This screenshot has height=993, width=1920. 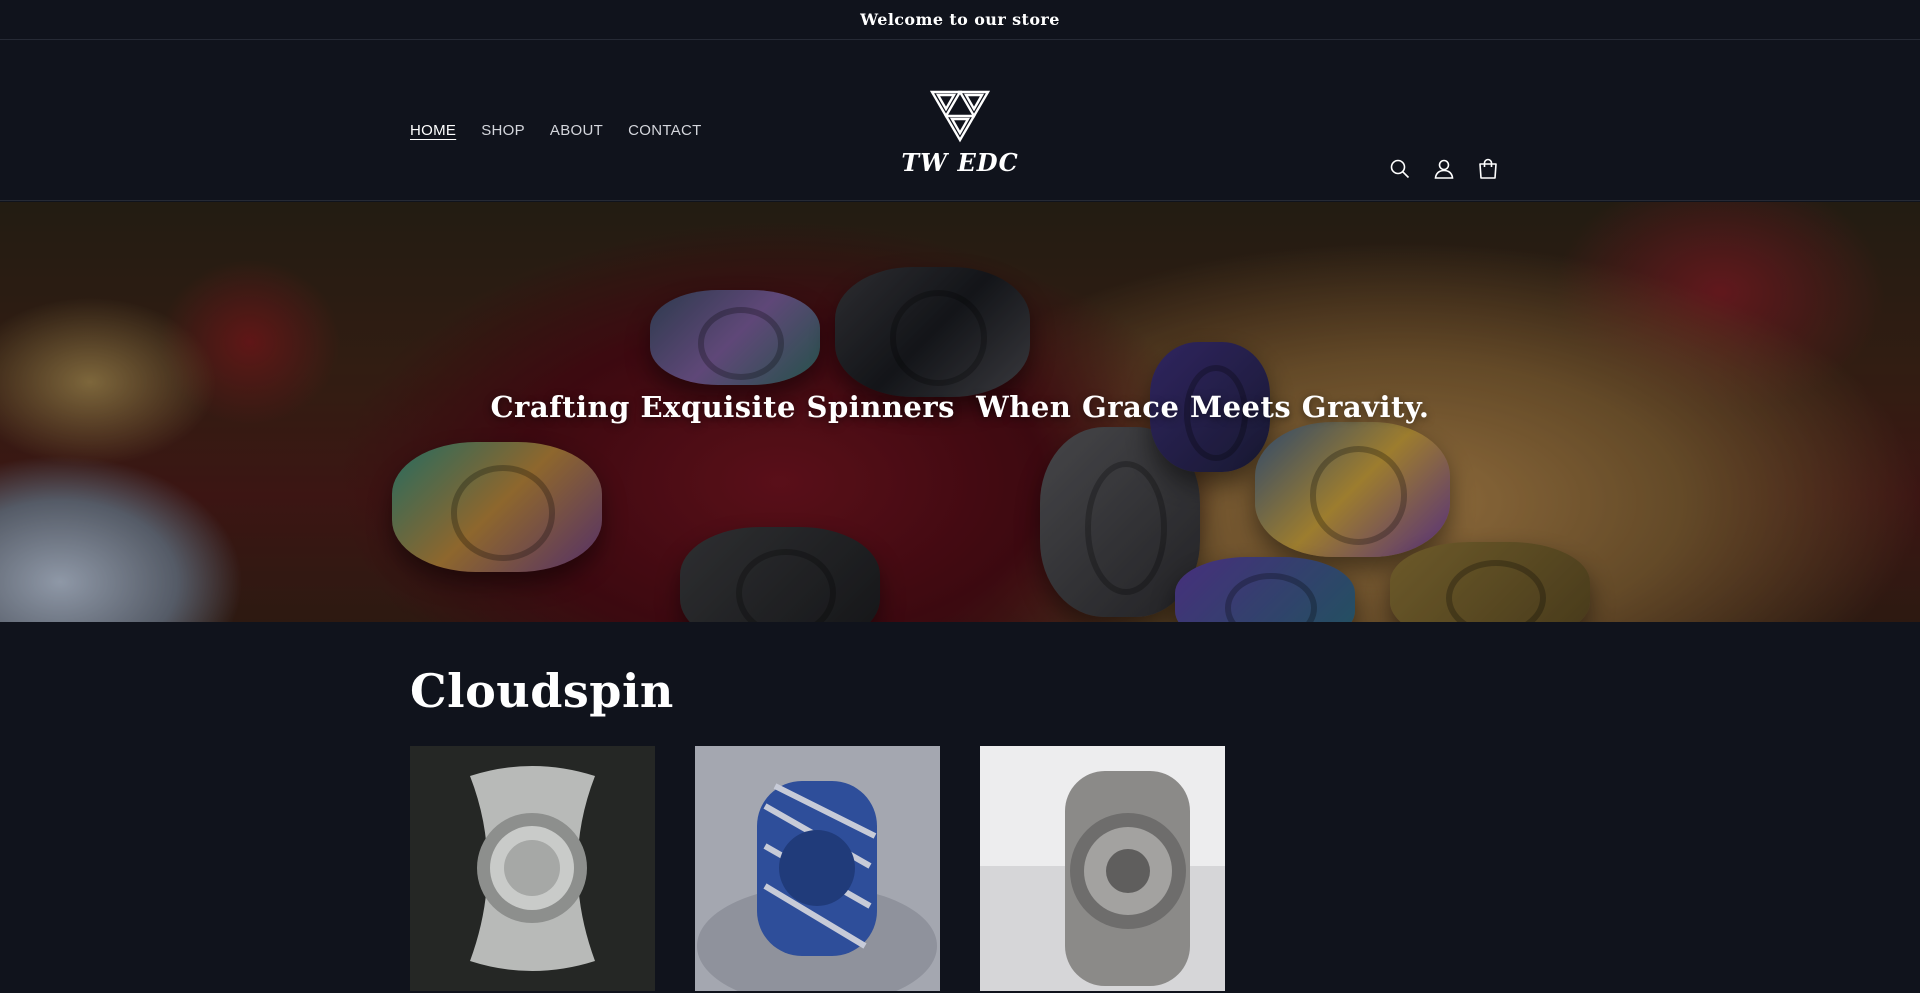 I want to click on triangle-logo-icon, so click(x=960, y=116).